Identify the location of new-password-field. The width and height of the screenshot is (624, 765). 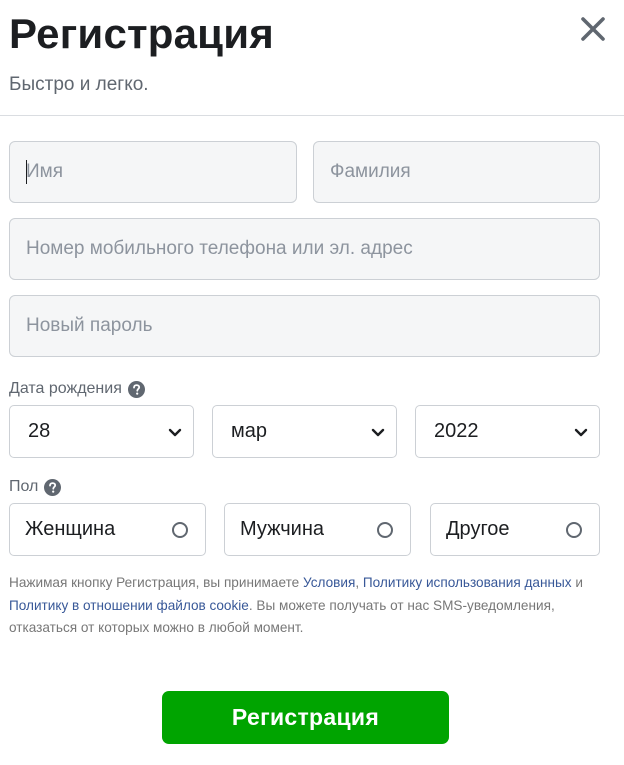
(304, 326).